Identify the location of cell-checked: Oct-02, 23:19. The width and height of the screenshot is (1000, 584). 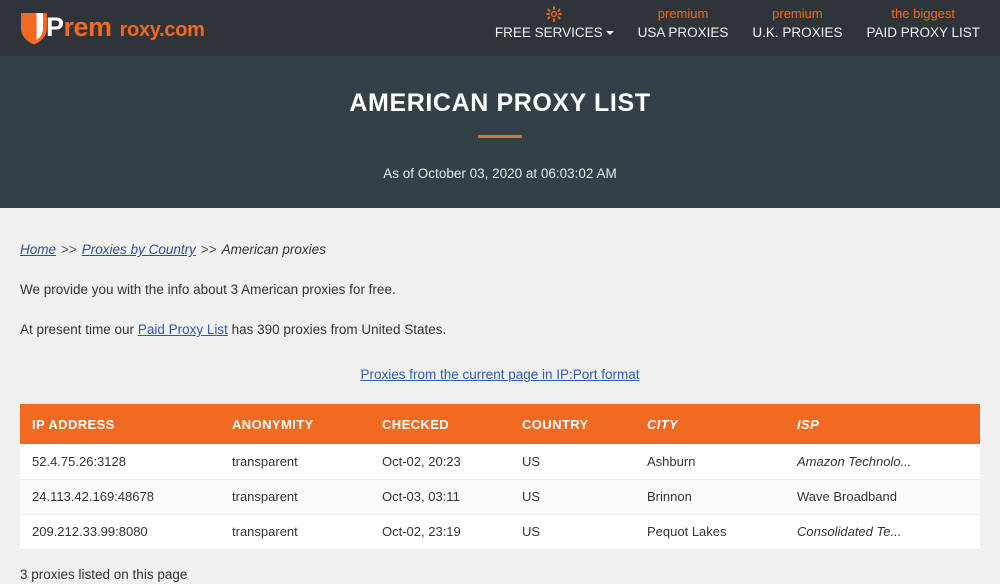
(440, 532).